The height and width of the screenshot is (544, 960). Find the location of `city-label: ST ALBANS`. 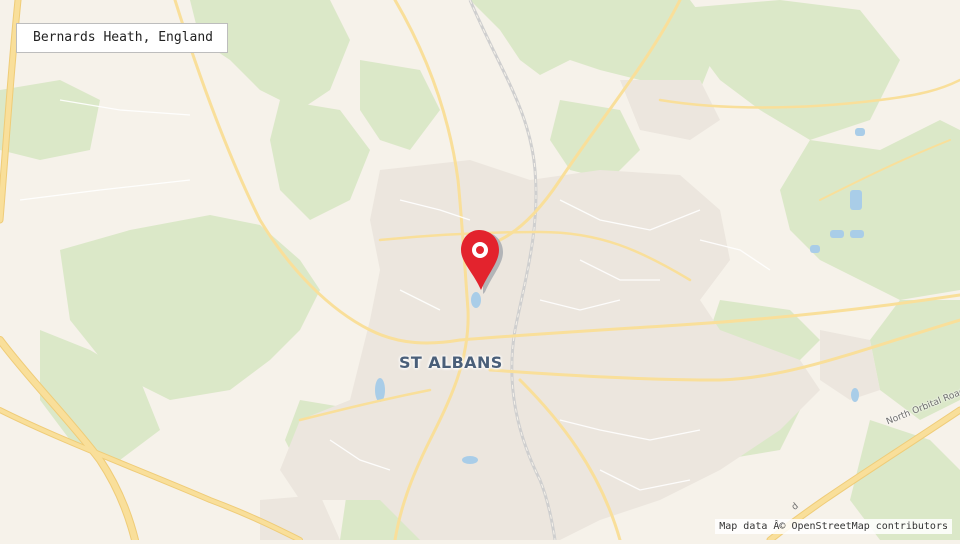

city-label: ST ALBANS is located at coordinates (451, 362).